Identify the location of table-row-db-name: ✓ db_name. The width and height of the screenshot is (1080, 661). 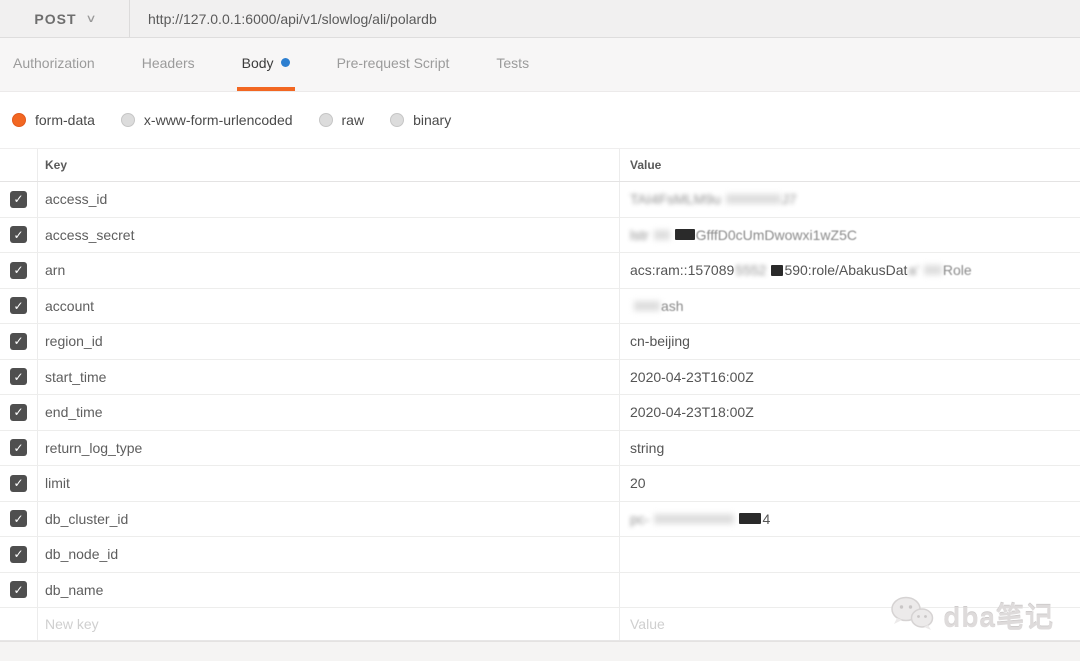
(540, 590).